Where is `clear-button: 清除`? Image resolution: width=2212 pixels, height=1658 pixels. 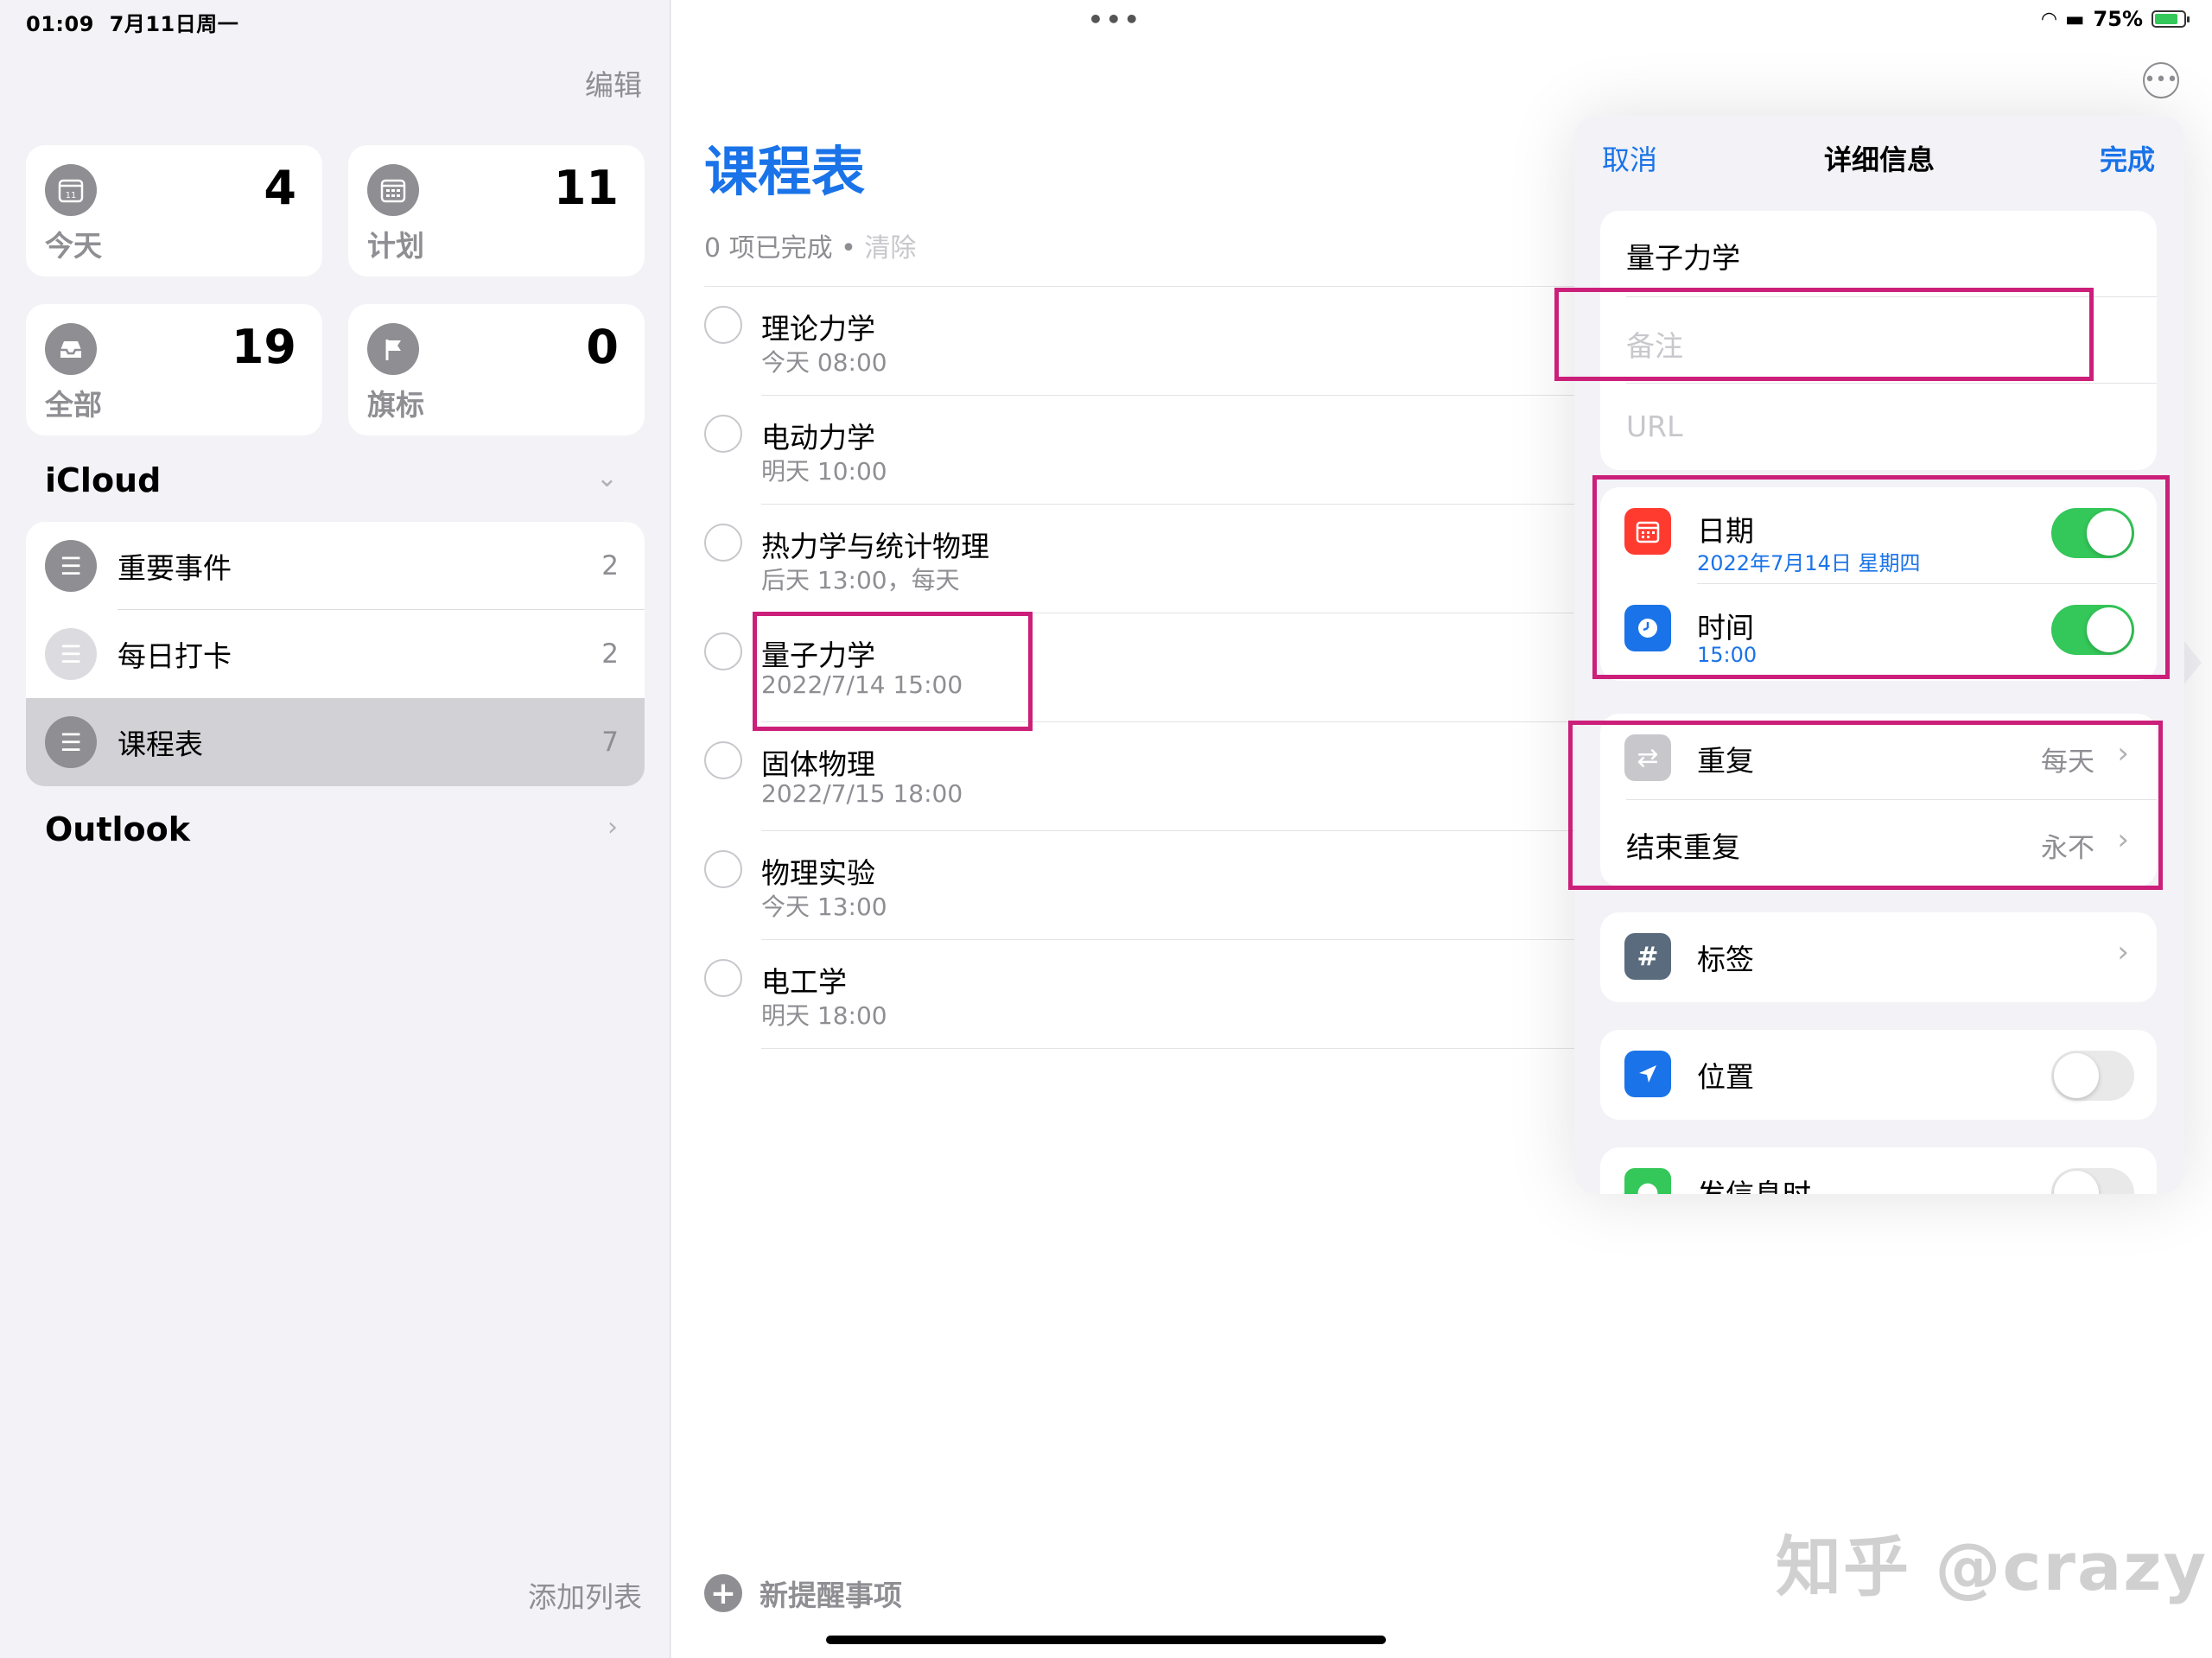
clear-button: 清除 is located at coordinates (890, 248).